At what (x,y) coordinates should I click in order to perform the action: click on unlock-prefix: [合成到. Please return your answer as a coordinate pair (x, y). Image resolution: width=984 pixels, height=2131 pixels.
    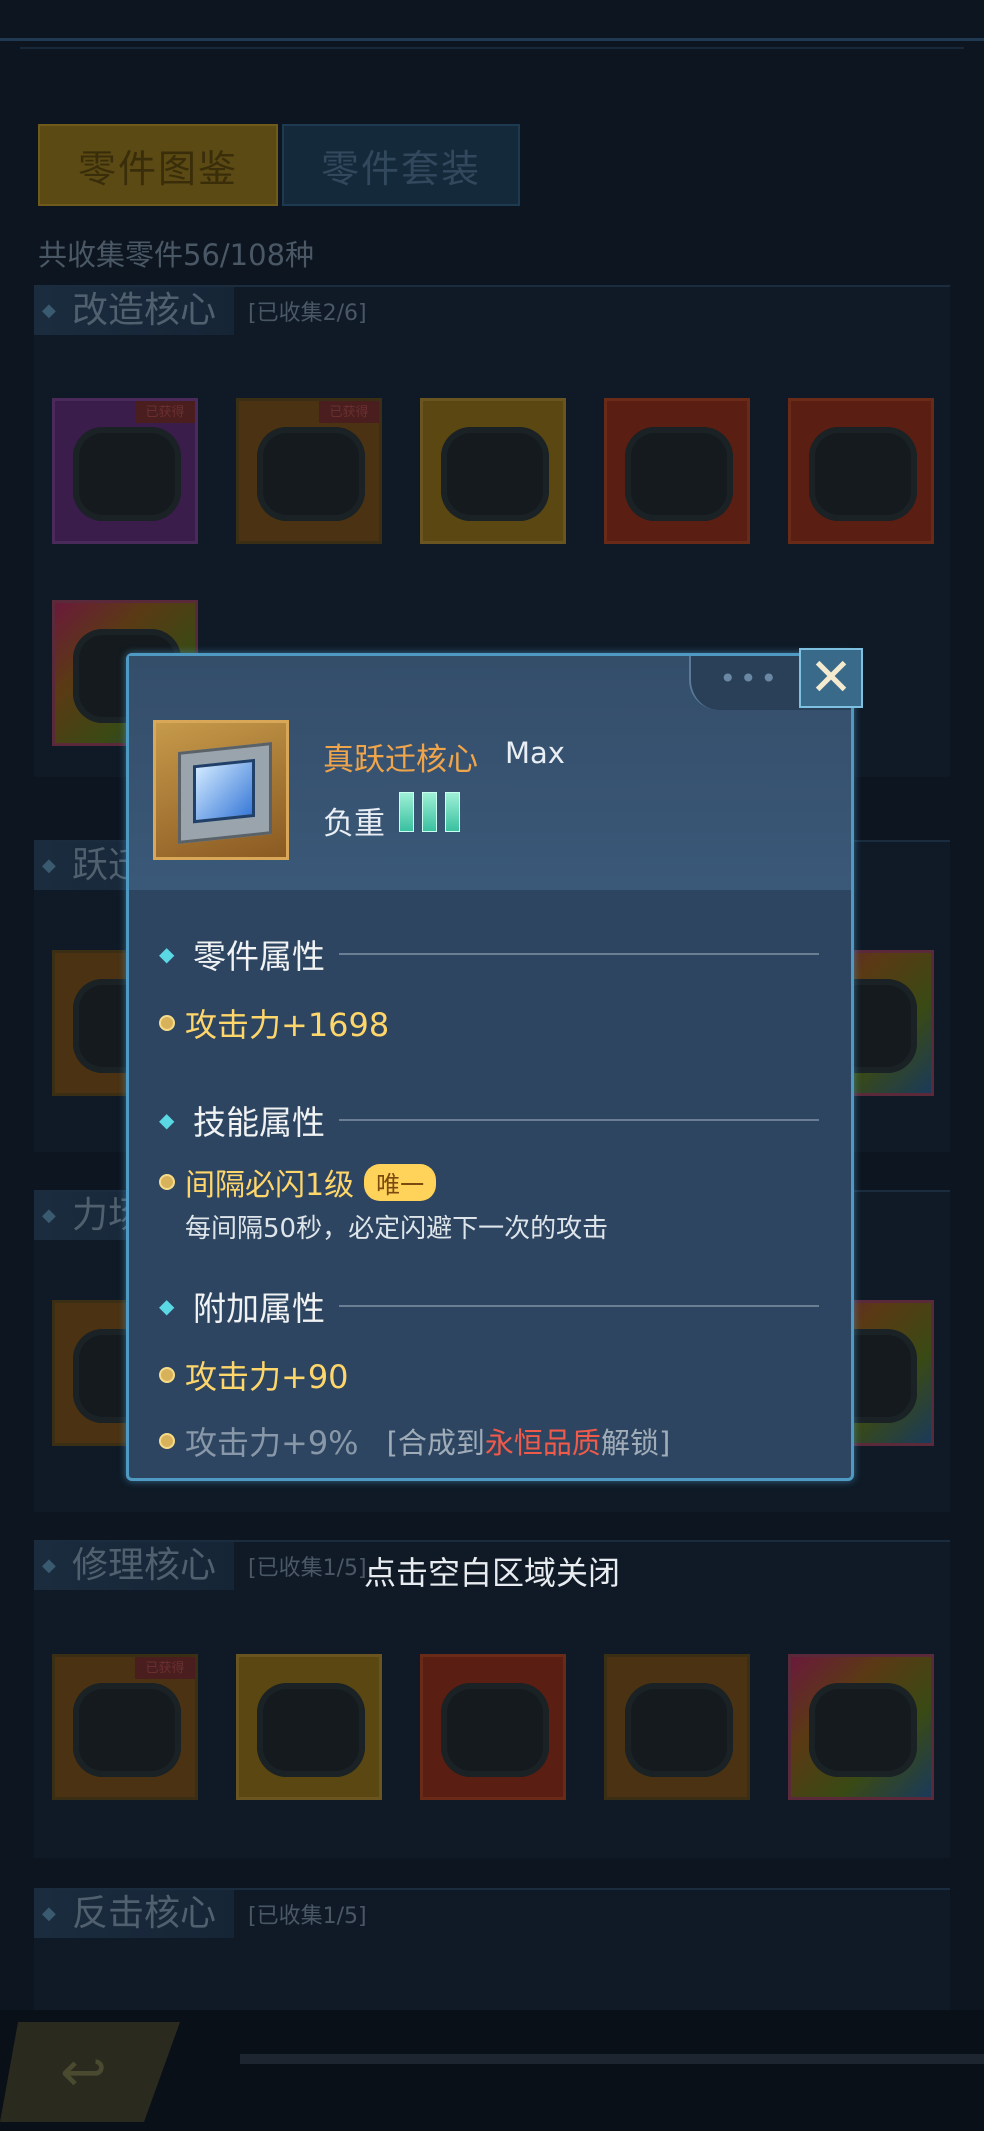
    Looking at the image, I should click on (435, 1443).